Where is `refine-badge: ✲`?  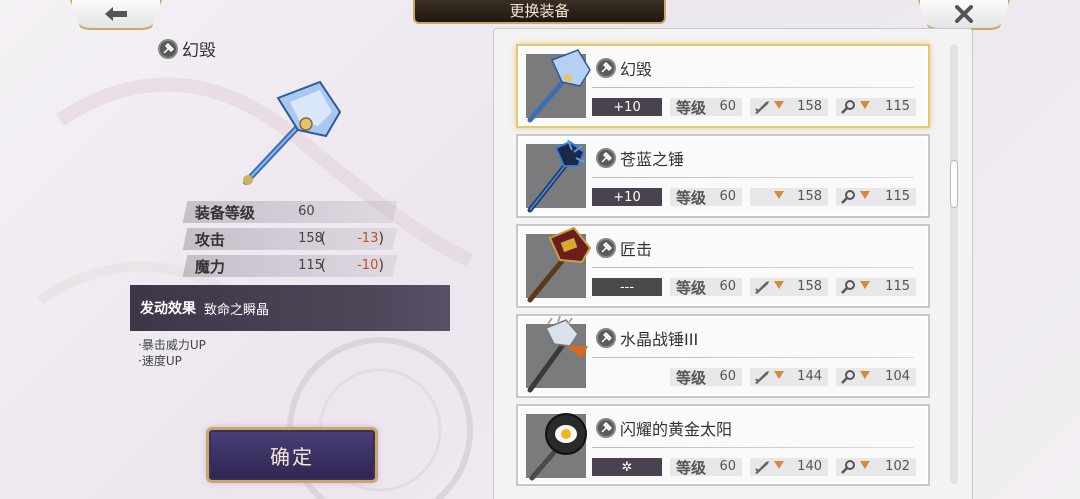
refine-badge: ✲ is located at coordinates (627, 467).